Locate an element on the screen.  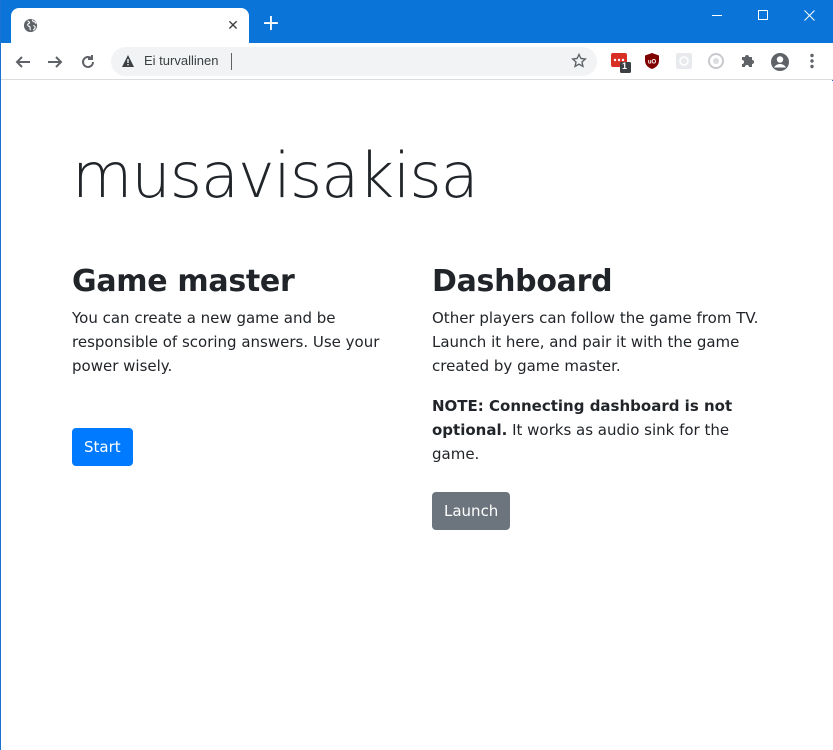
reload-icon is located at coordinates (88, 62).